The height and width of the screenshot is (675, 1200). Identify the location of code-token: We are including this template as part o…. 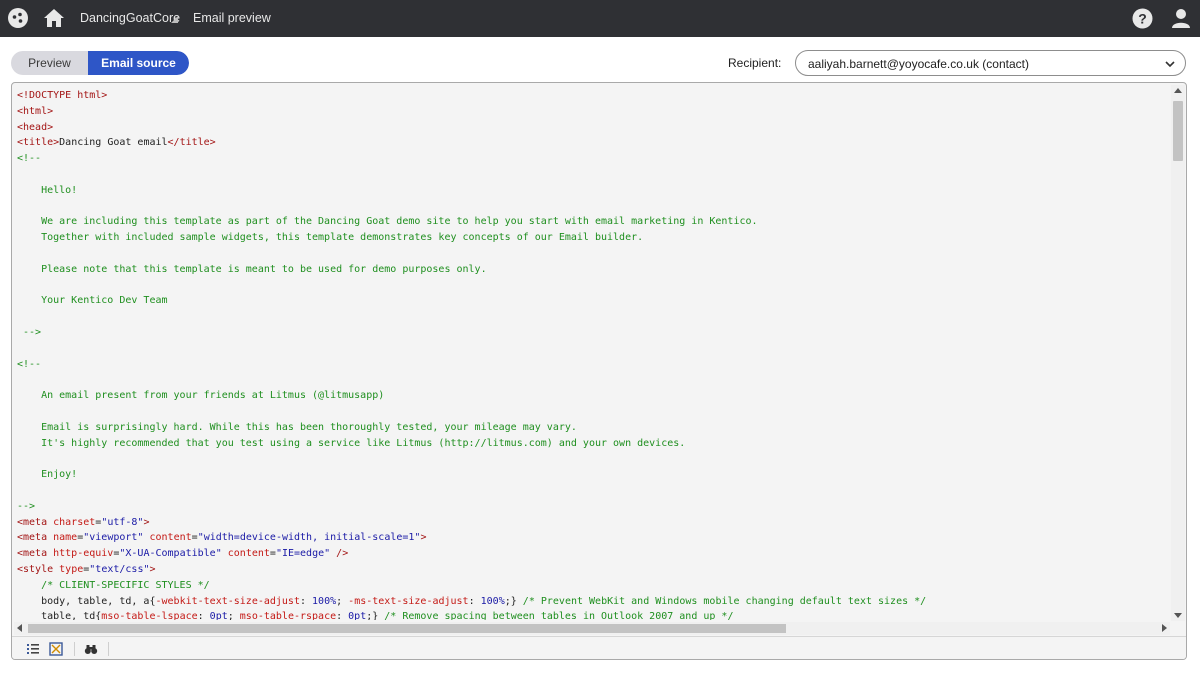
(387, 222).